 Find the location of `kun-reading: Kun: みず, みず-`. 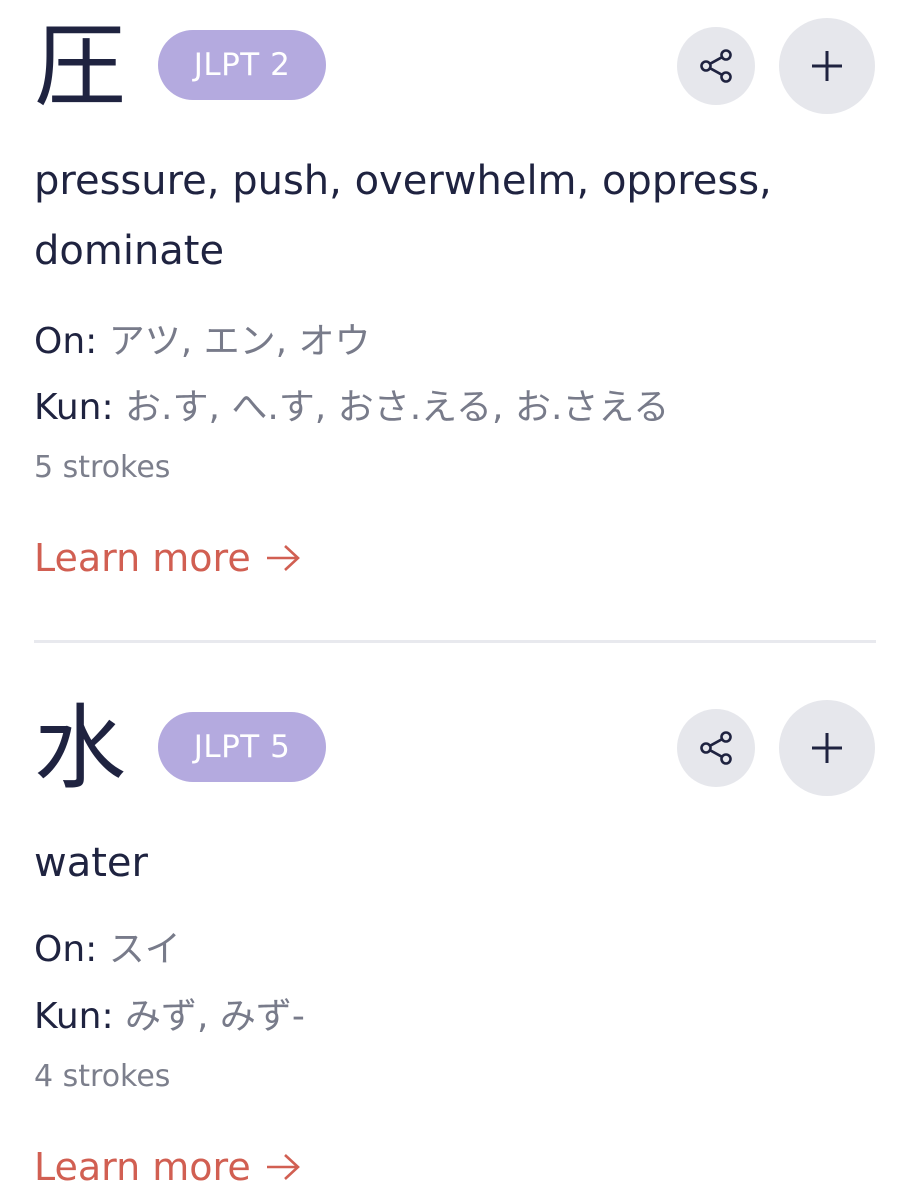

kun-reading: Kun: みず, みず- is located at coordinates (169, 1017).